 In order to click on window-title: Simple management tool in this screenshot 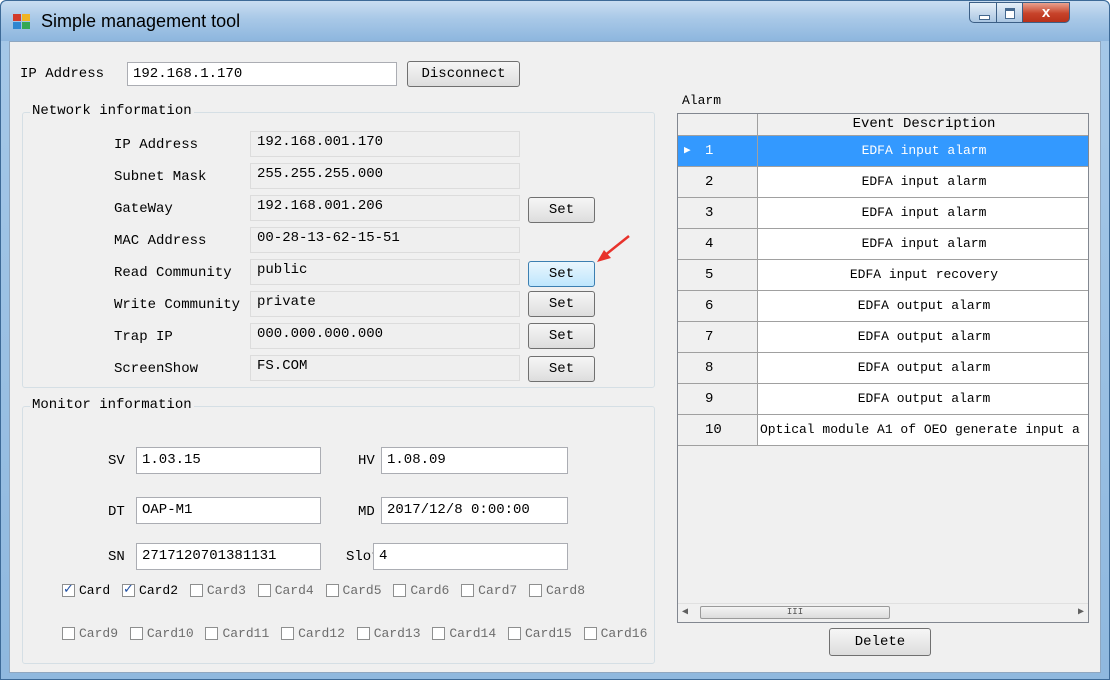, I will do `click(141, 21)`.